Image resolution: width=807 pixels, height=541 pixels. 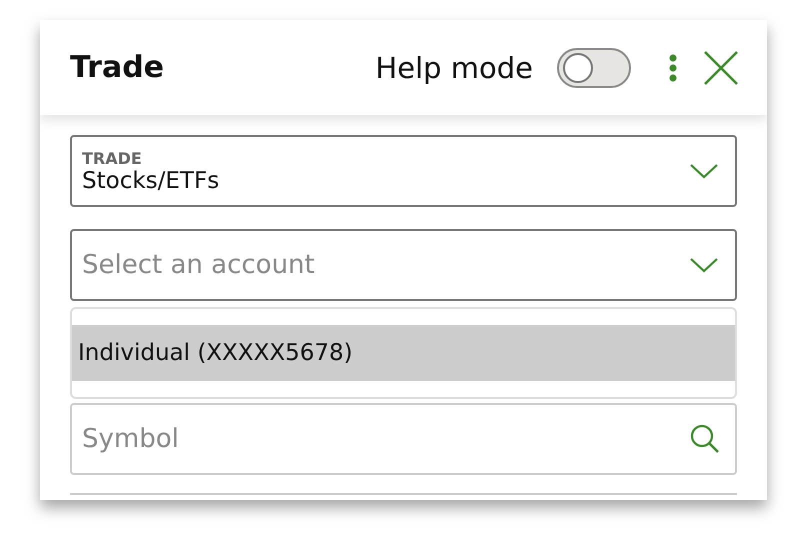 What do you see at coordinates (112, 158) in the screenshot?
I see `field-label: TRADE` at bounding box center [112, 158].